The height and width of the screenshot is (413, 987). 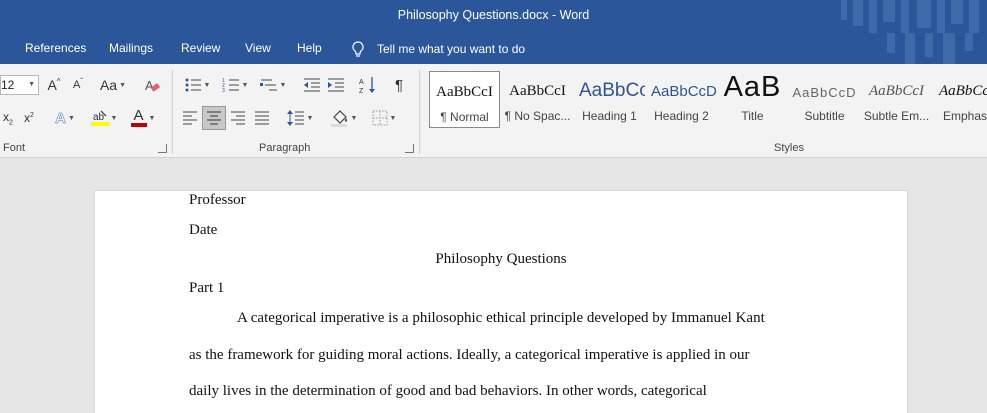 I want to click on numbered-list-icon: 1 2 3, so click(x=230, y=85).